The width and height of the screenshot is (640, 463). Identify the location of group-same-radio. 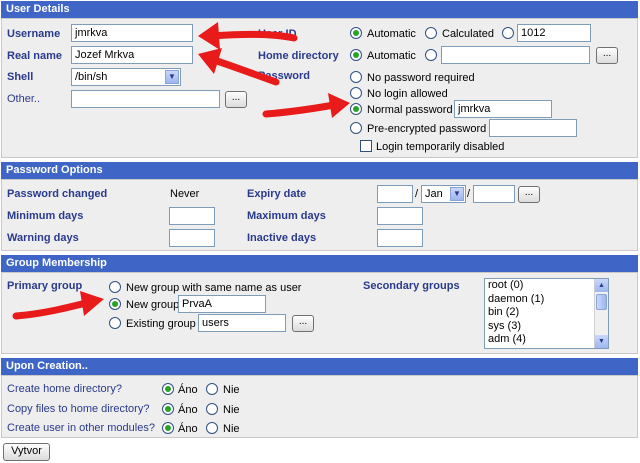
(115, 287).